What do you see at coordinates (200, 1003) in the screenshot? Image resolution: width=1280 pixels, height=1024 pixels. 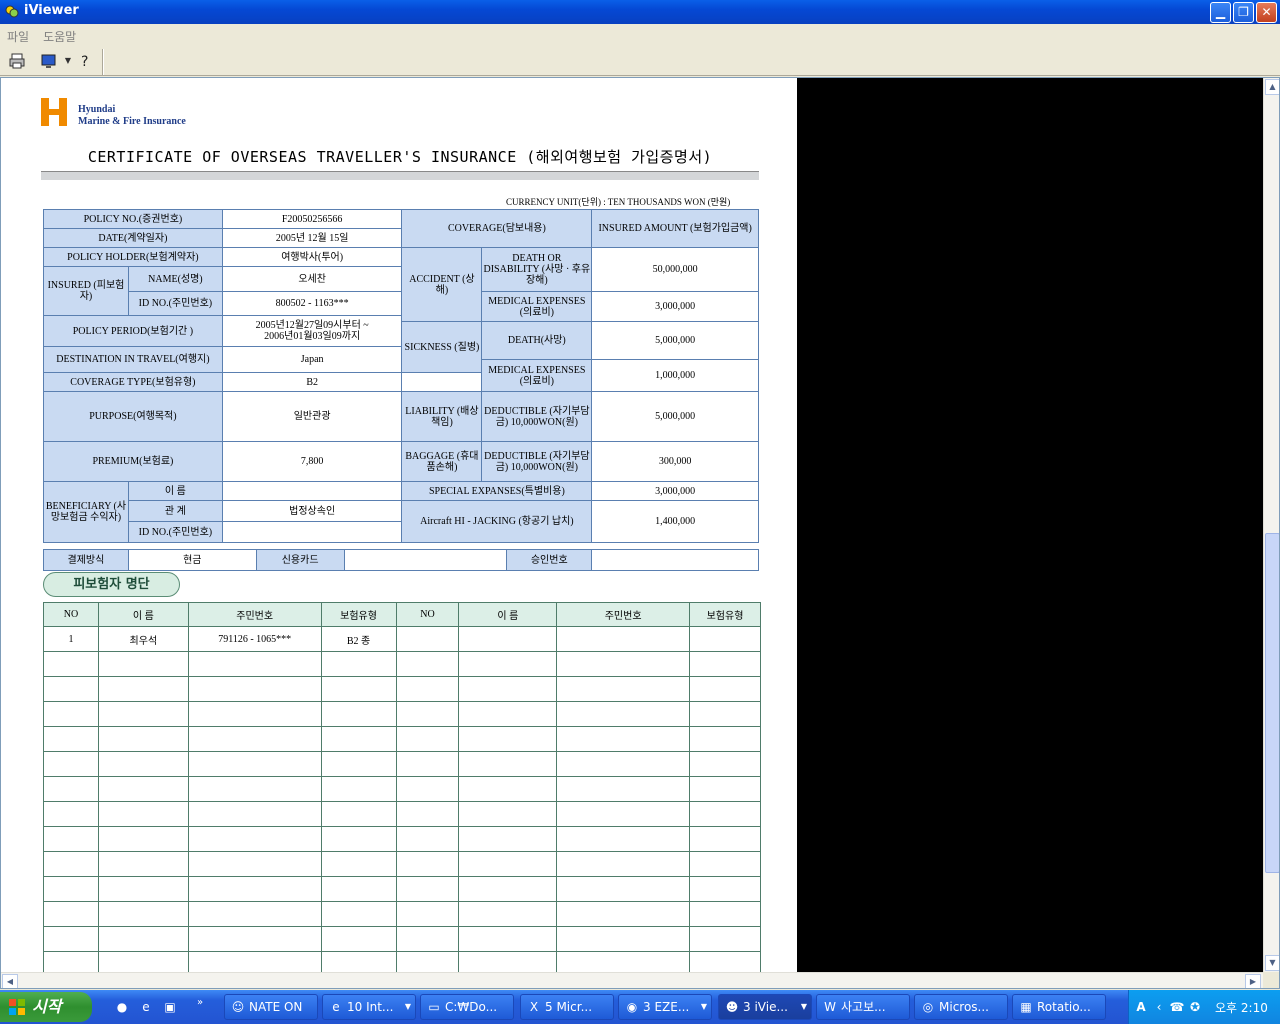 I see `quicklaunch-more-icon: »` at bounding box center [200, 1003].